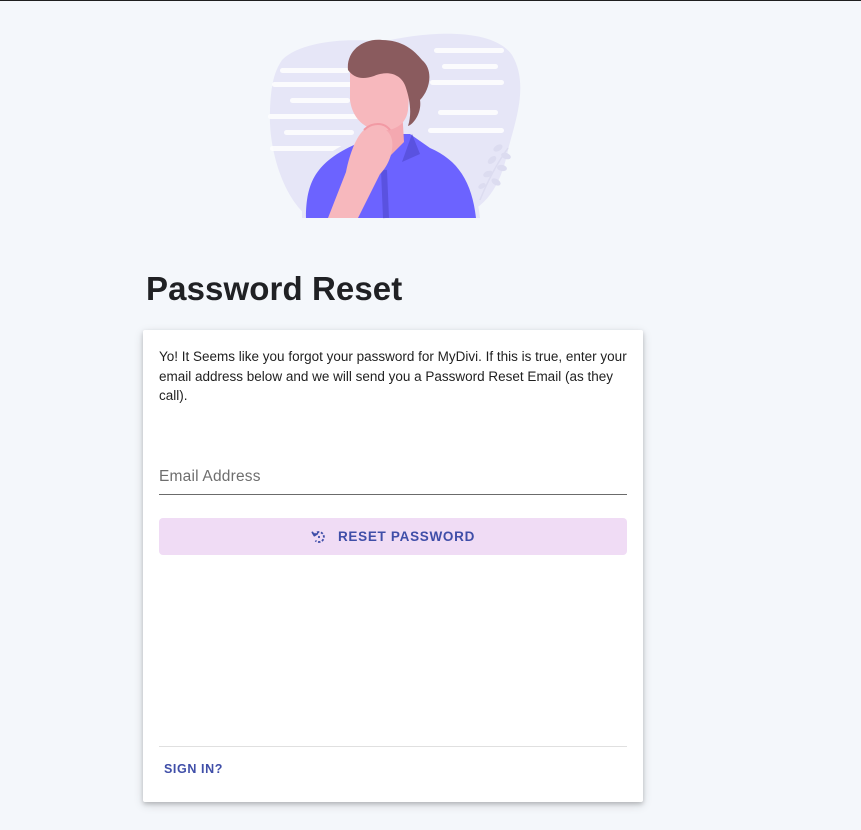 The height and width of the screenshot is (830, 861). Describe the element at coordinates (430, 0) in the screenshot. I see `window-top-border` at that location.